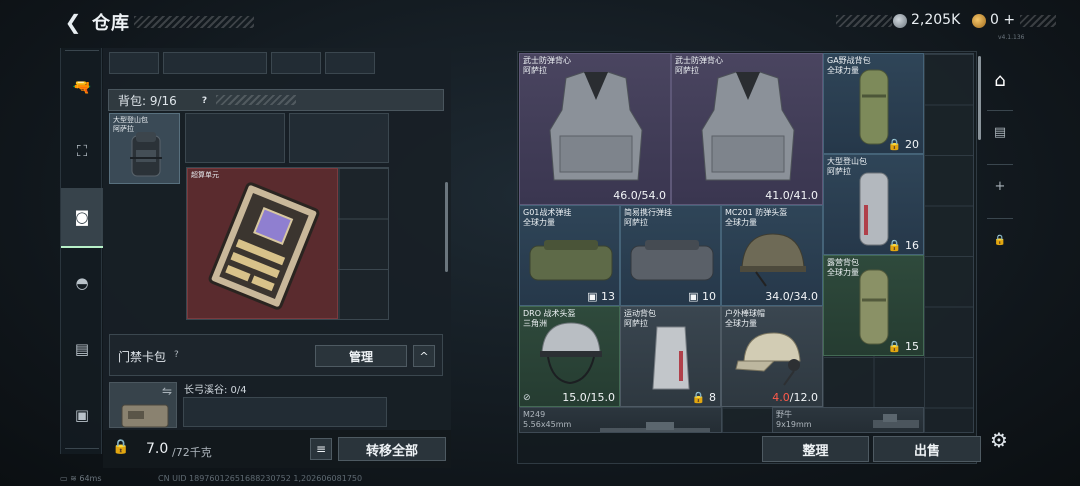 Image resolution: width=1080 pixels, height=486 pixels. I want to click on storage-item: 野牛 9x19mm, so click(848, 420).